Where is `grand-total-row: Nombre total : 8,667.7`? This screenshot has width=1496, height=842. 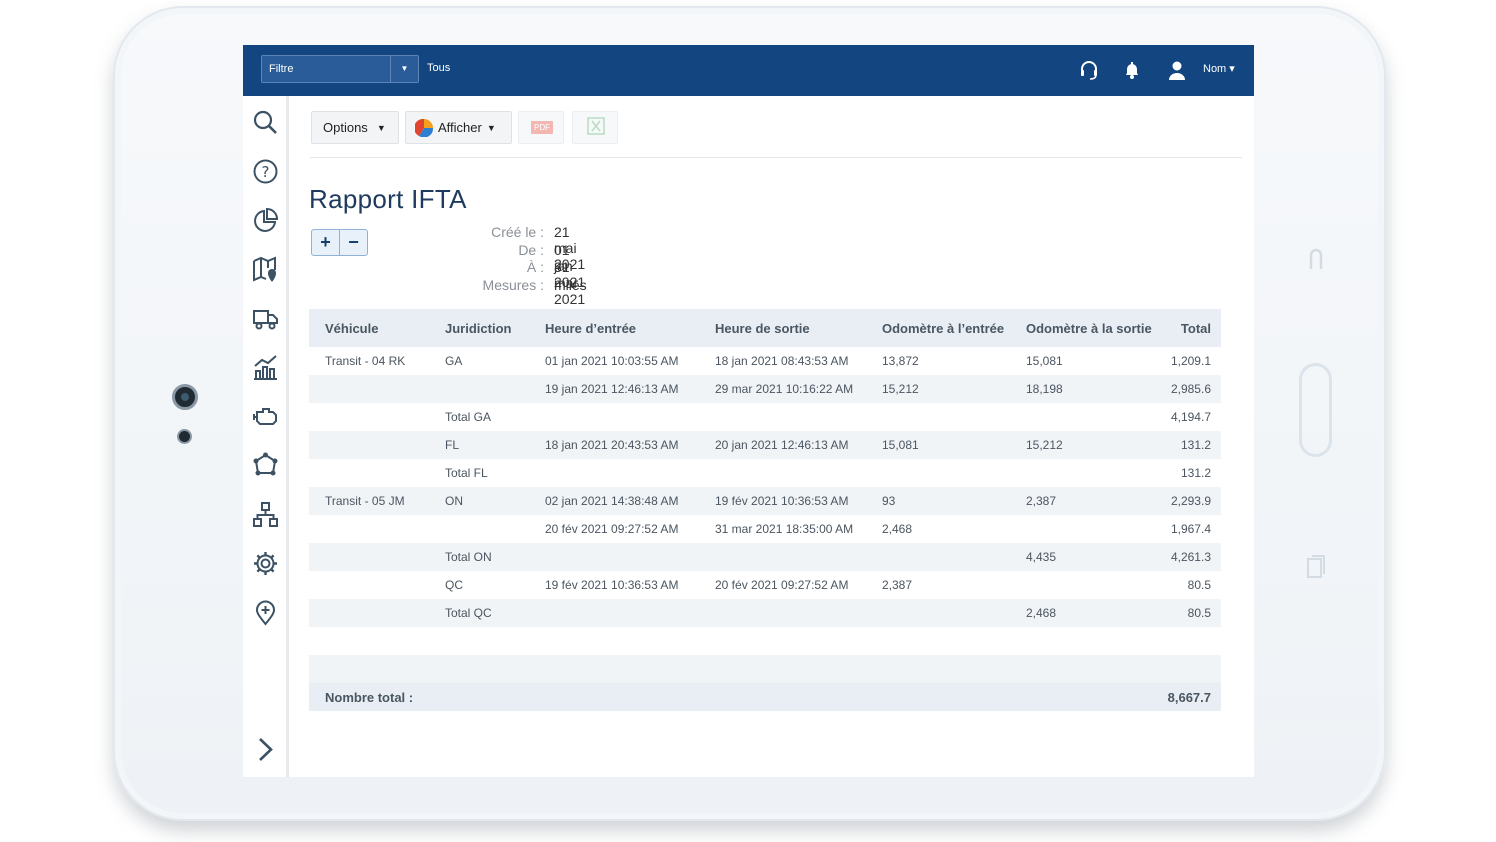
grand-total-row: Nombre total : 8,667.7 is located at coordinates (765, 697).